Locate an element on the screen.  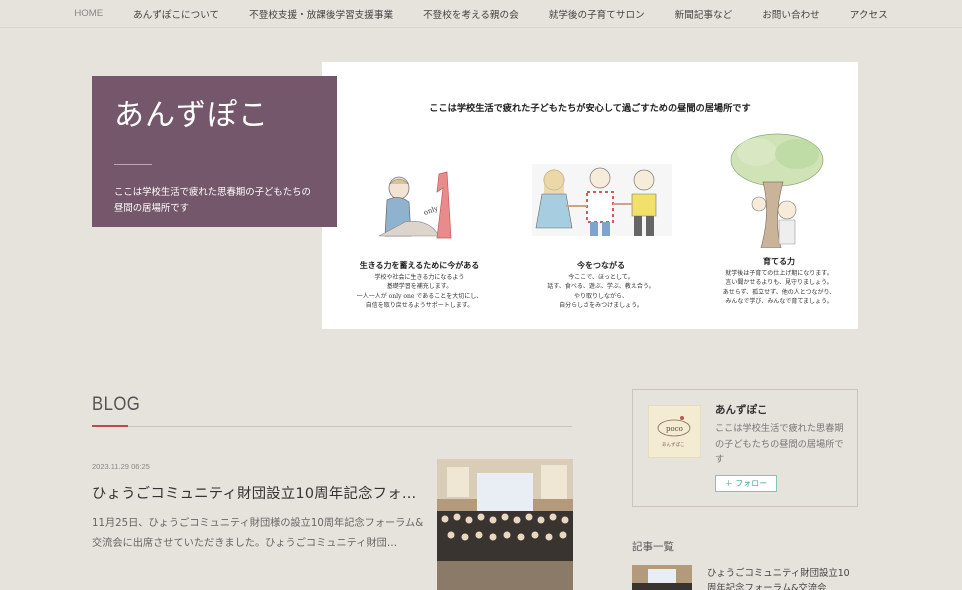
only-text: only is located at coordinates (431, 210).